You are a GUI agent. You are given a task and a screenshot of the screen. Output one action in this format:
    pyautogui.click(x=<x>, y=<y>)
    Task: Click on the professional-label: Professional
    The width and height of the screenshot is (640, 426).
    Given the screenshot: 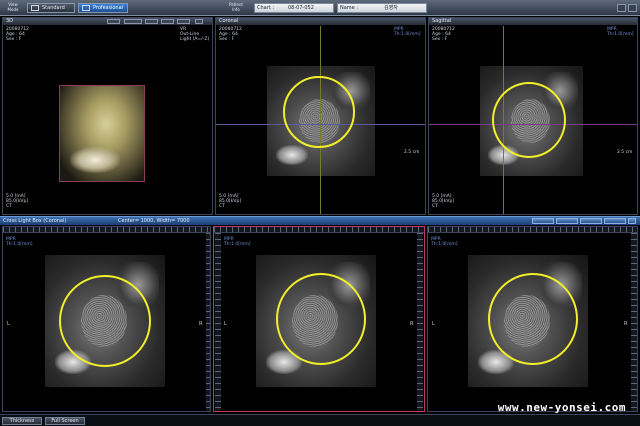 What is the action you would take?
    pyautogui.click(x=108, y=8)
    